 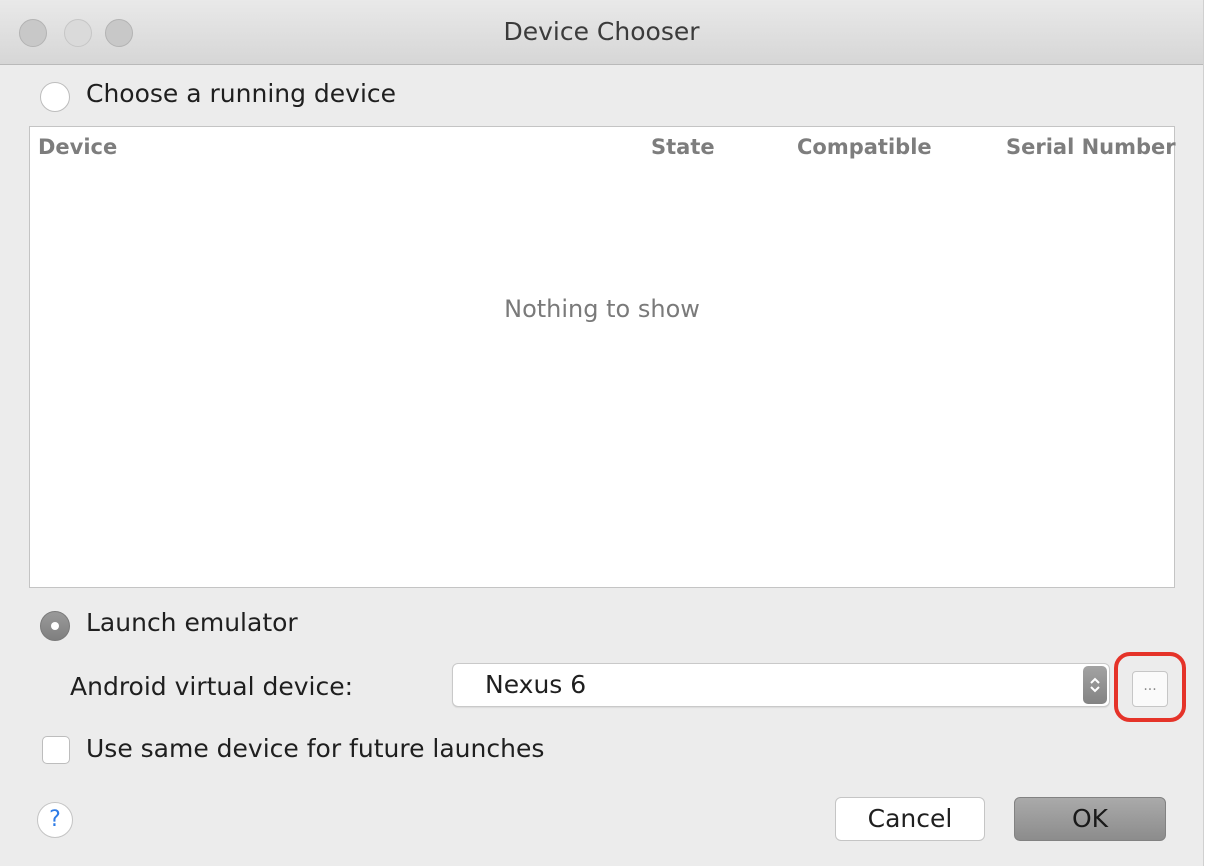 What do you see at coordinates (602, 309) in the screenshot?
I see `empty-table-message: Nothing to show` at bounding box center [602, 309].